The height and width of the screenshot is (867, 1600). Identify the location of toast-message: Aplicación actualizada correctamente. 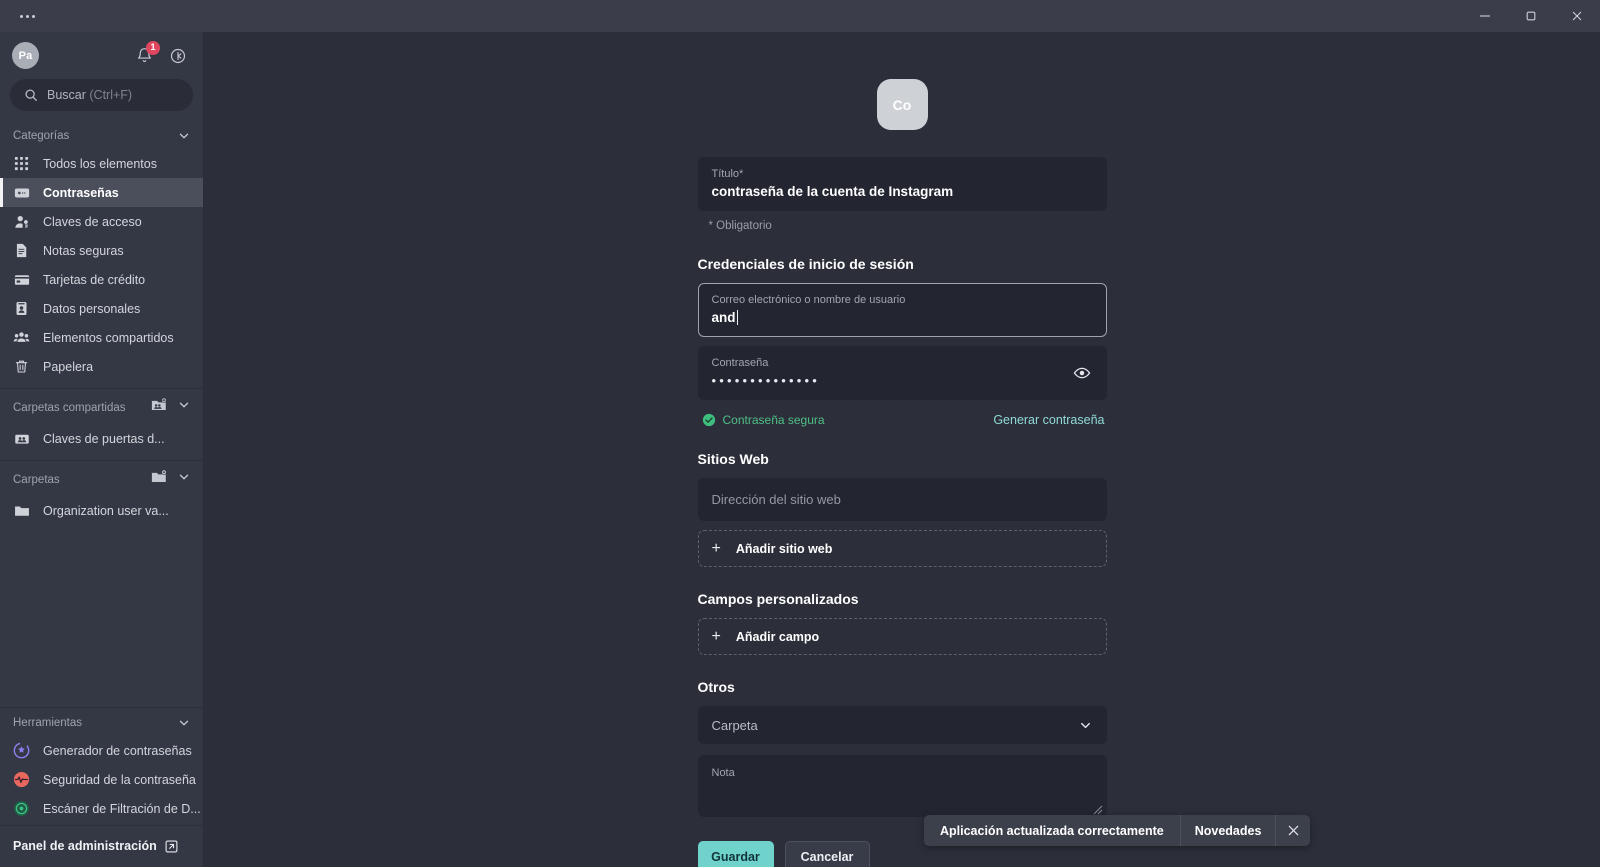
(1052, 830).